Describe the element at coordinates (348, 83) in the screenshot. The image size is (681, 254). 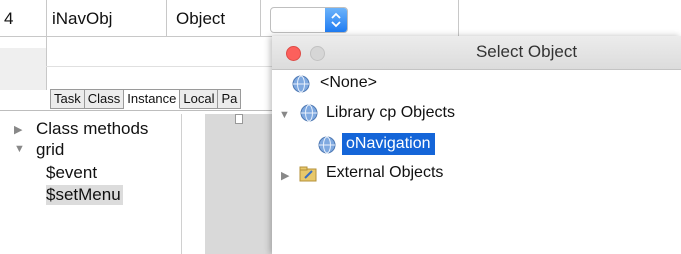
I see `list-item-none: <None>` at that location.